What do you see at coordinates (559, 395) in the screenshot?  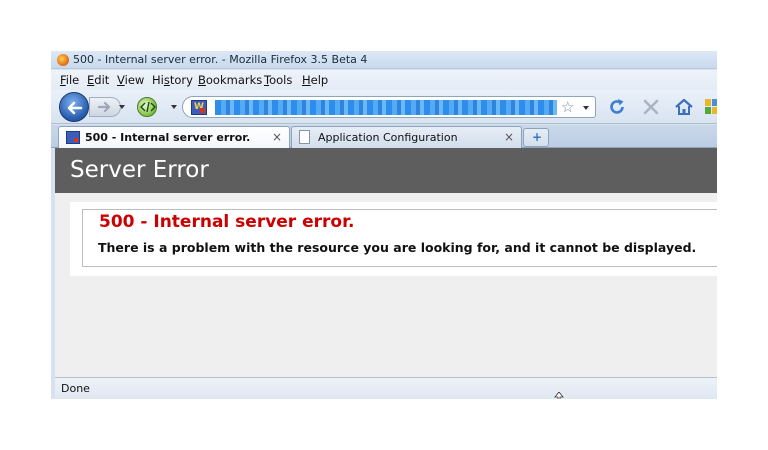 I see `mouse-cursor-icon` at bounding box center [559, 395].